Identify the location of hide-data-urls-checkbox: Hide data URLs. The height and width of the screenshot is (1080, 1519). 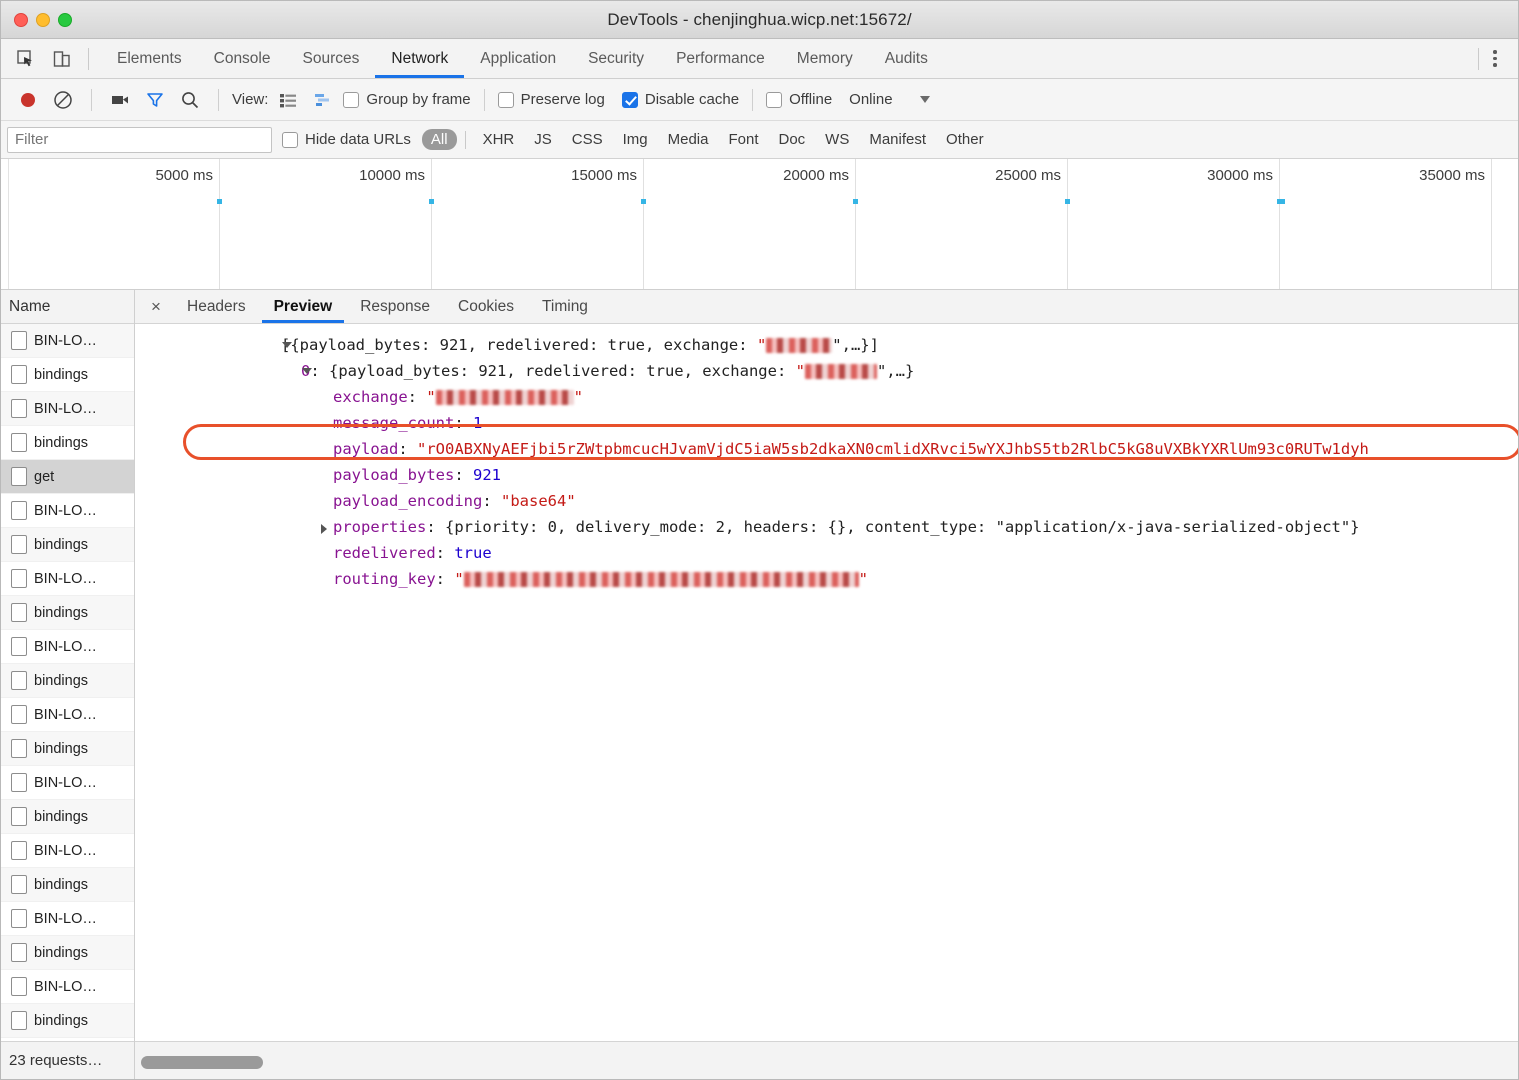
(346, 139).